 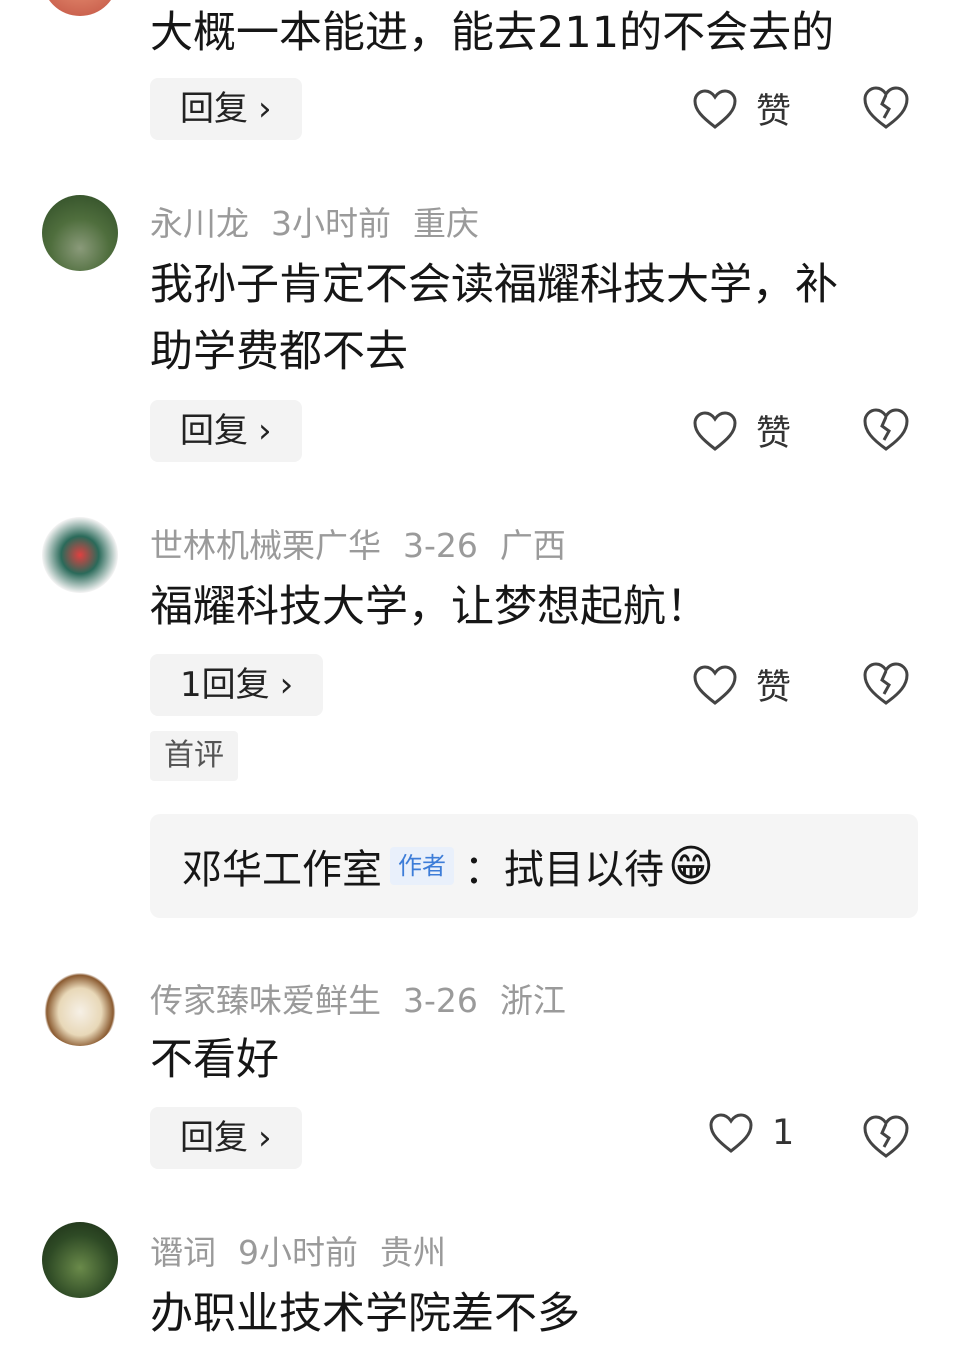 What do you see at coordinates (214, 1060) in the screenshot?
I see `comment-text: 不看好` at bounding box center [214, 1060].